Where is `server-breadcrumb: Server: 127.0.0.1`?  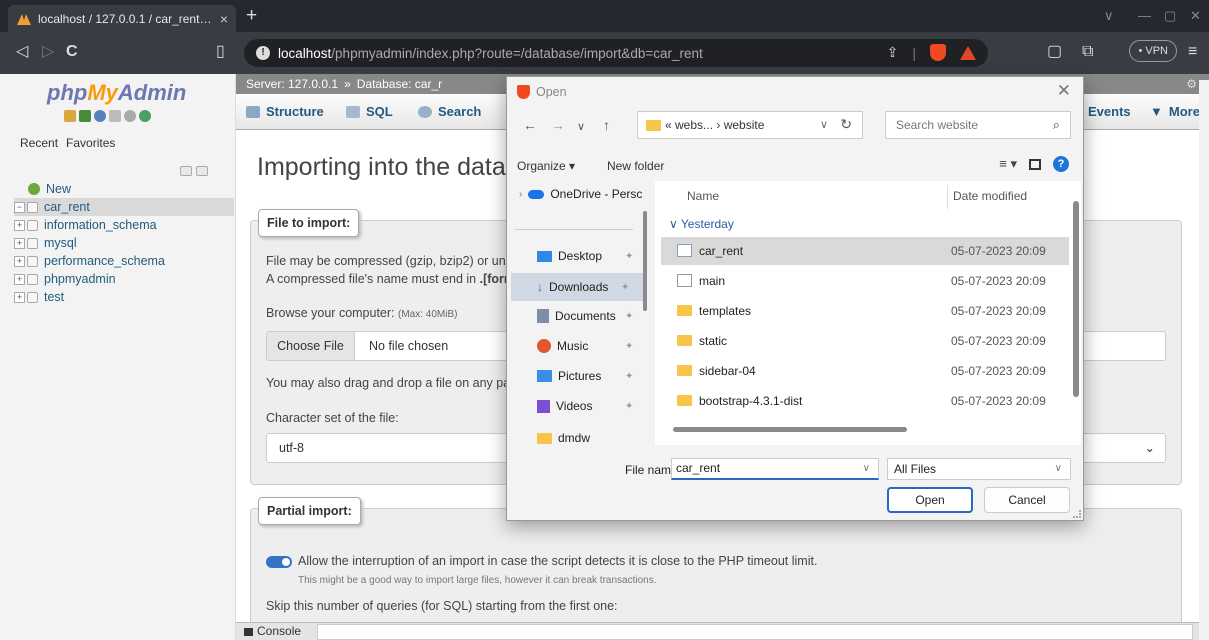 server-breadcrumb: Server: 127.0.0.1 is located at coordinates (292, 84).